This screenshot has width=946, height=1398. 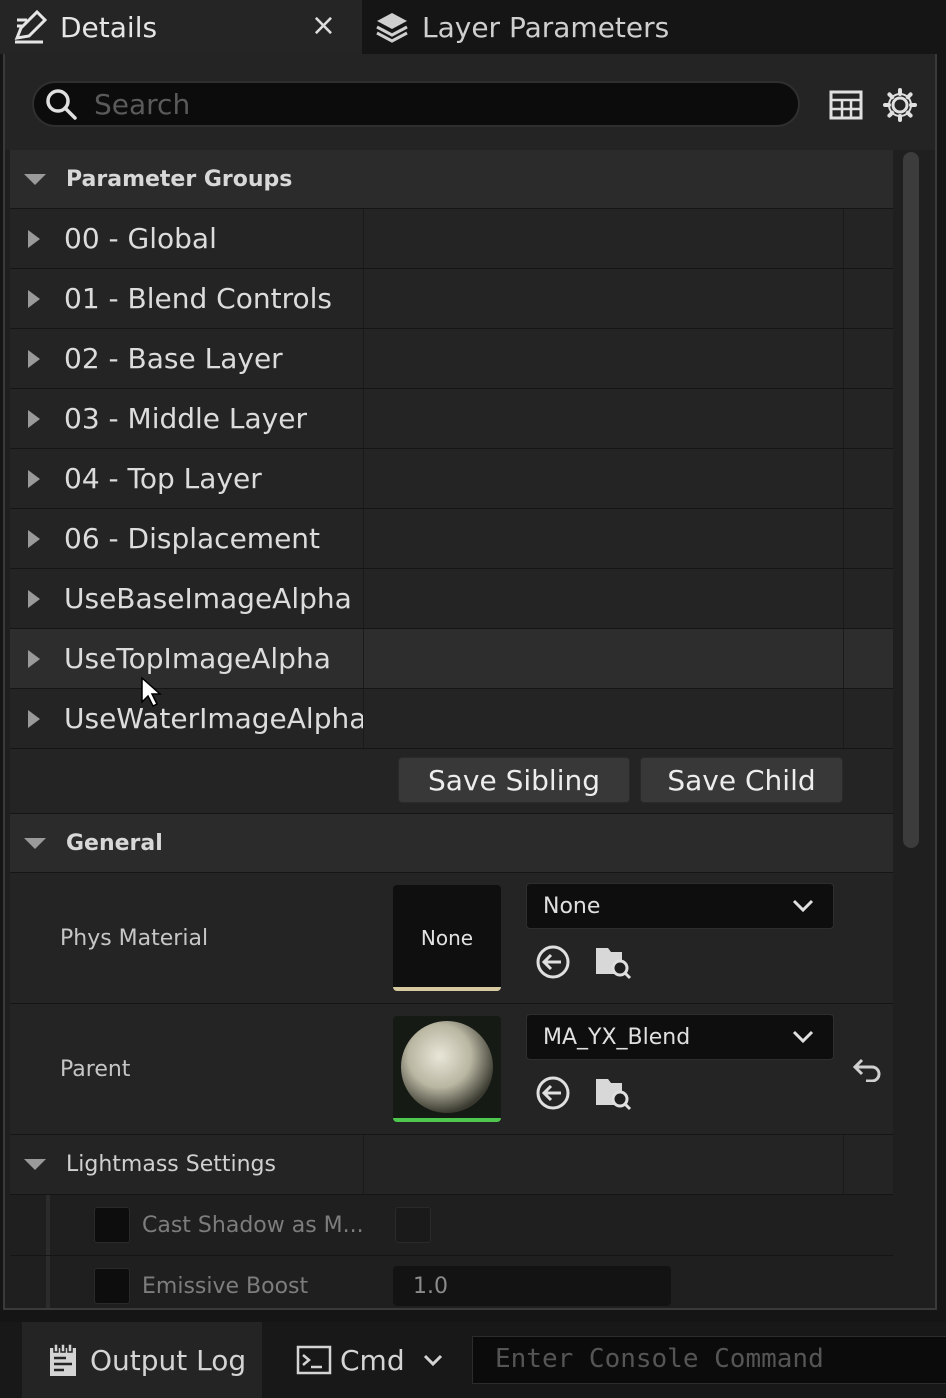 I want to click on search-icon, so click(x=61, y=104).